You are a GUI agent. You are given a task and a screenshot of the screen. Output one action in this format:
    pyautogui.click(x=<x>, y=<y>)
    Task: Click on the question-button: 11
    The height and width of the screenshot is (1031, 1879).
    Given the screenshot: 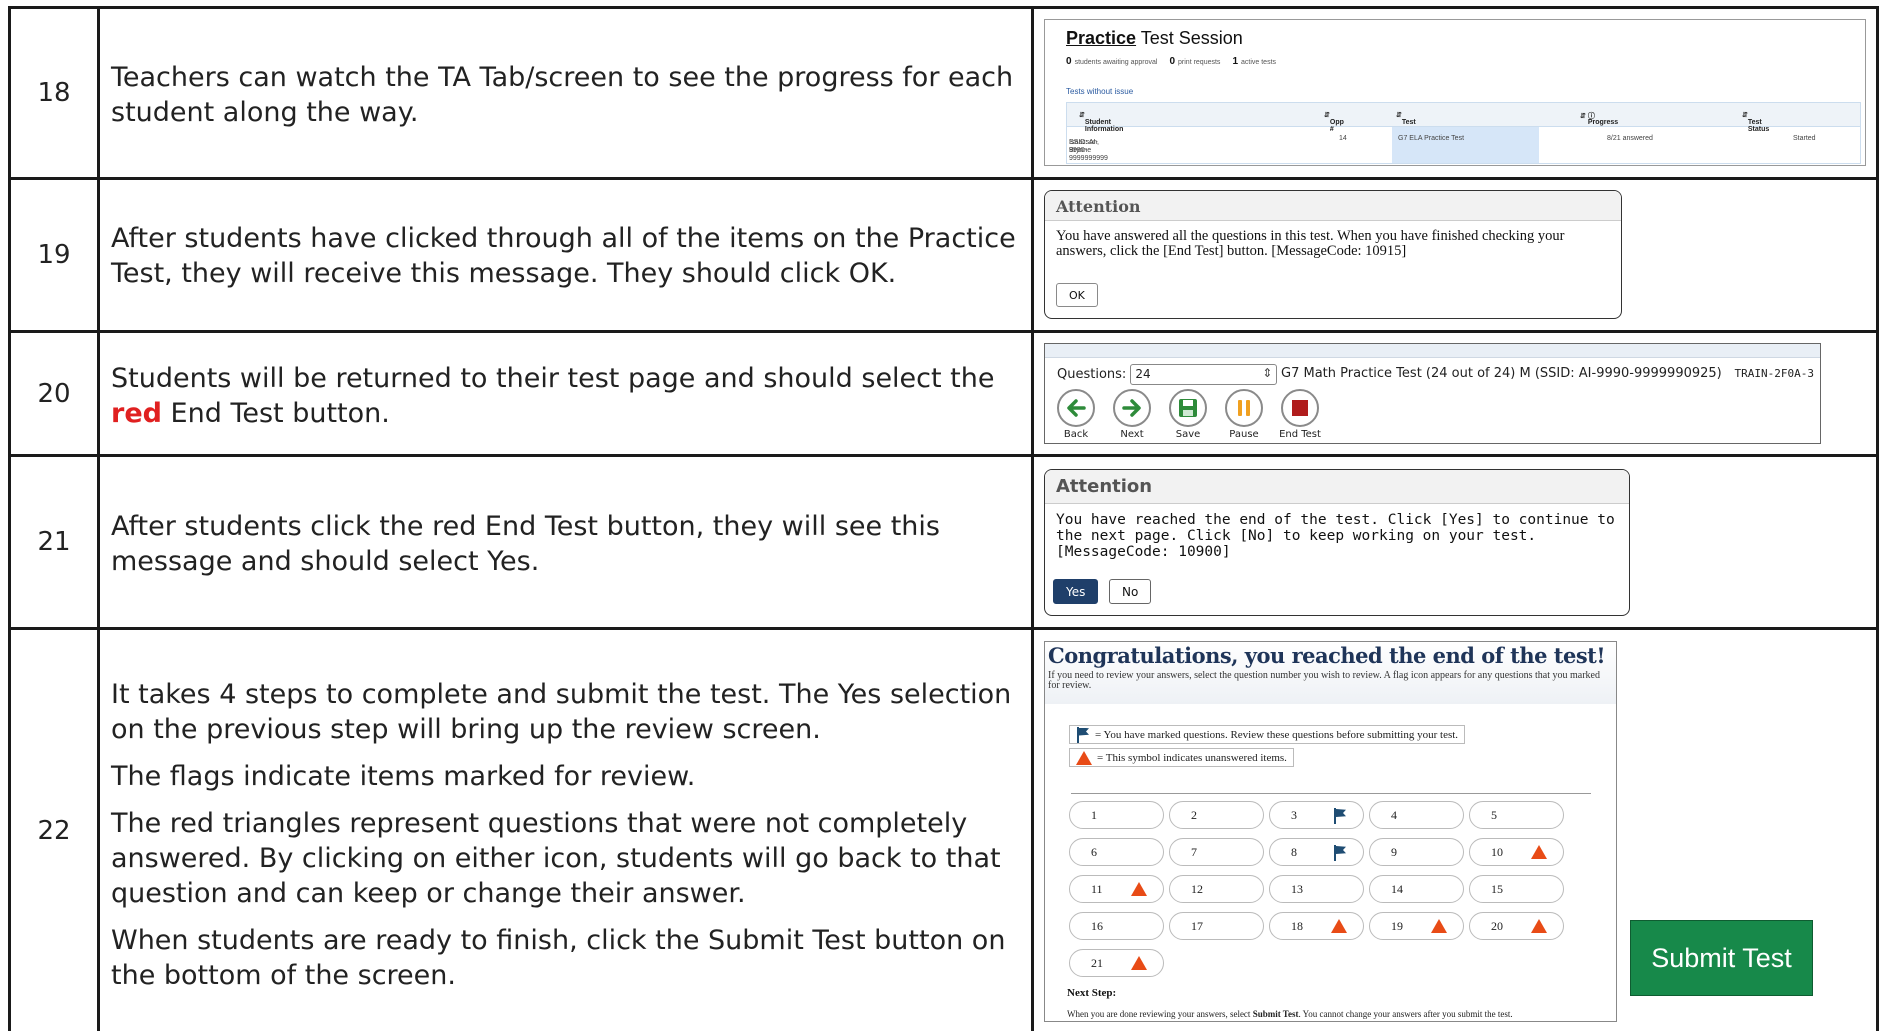 What is the action you would take?
    pyautogui.click(x=1116, y=889)
    